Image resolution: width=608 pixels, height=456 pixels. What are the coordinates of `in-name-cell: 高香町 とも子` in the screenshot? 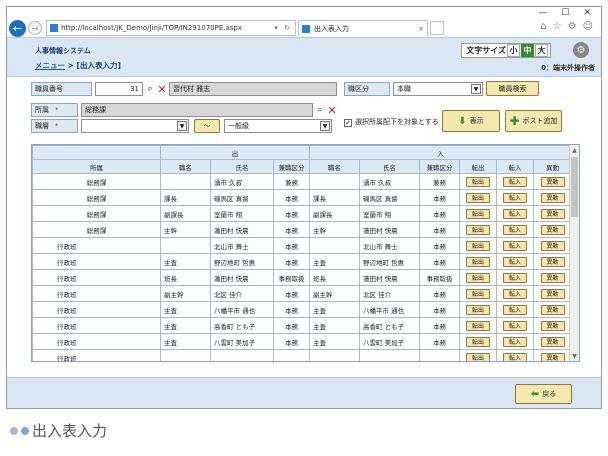 It's located at (389, 325).